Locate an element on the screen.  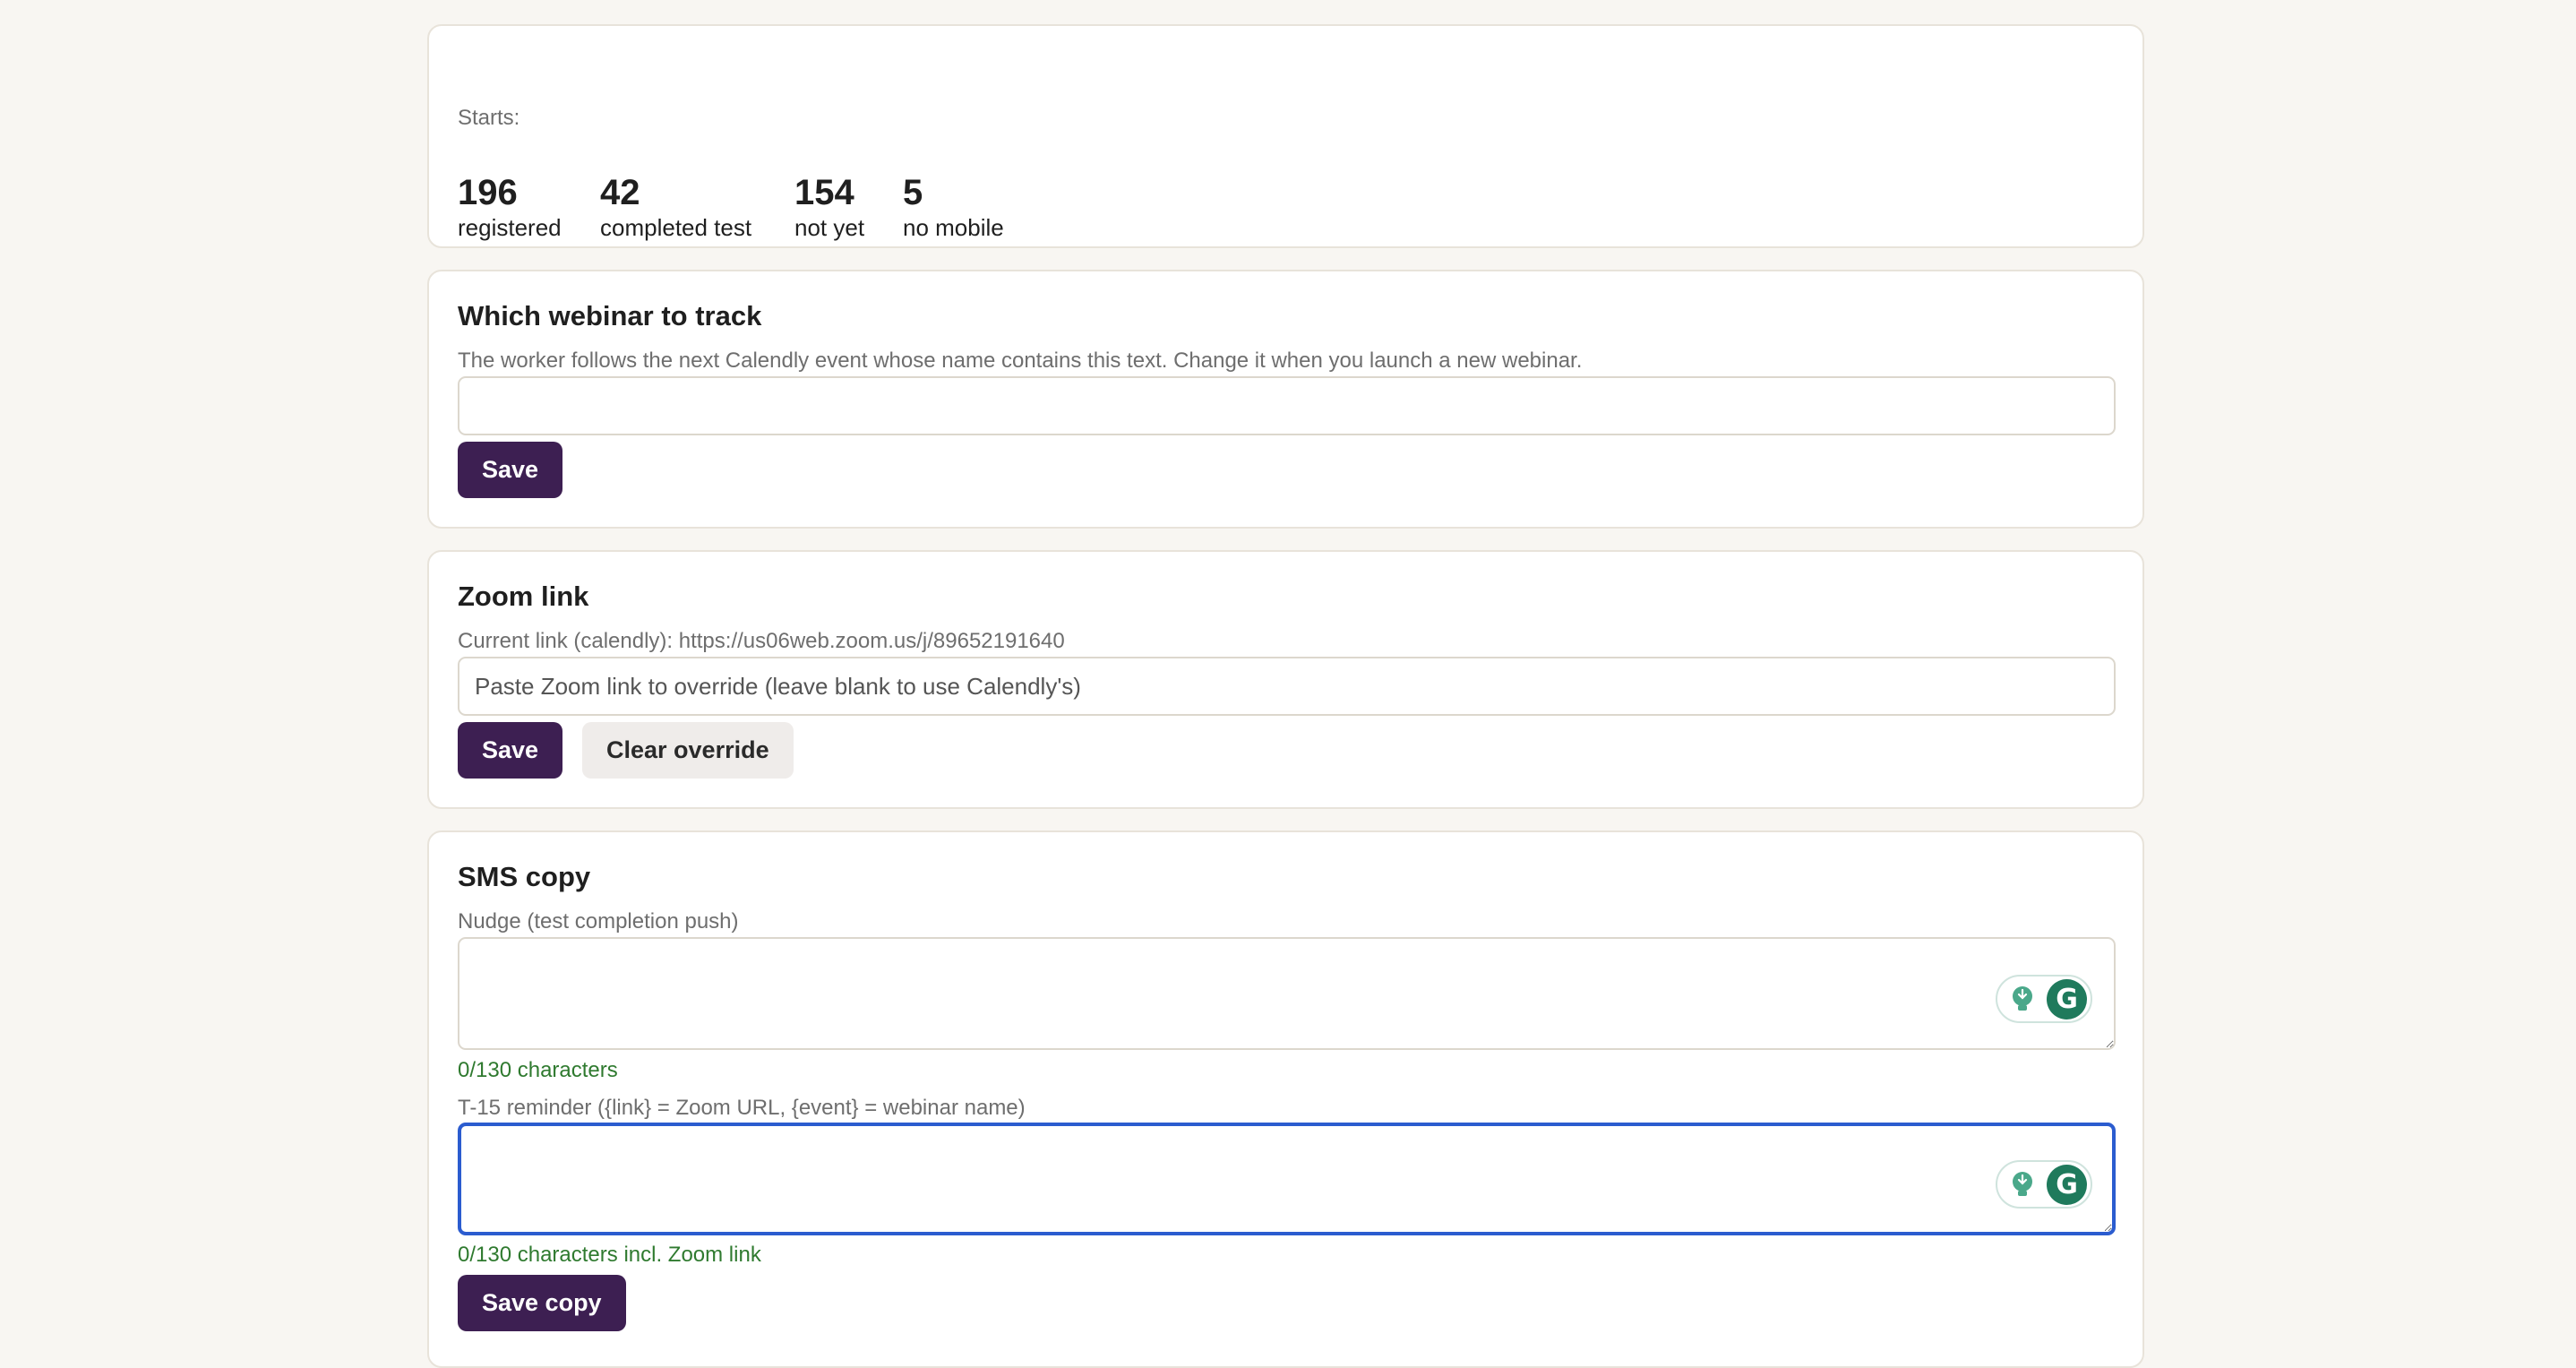
webinar-title: Which webinar to track is located at coordinates (610, 315).